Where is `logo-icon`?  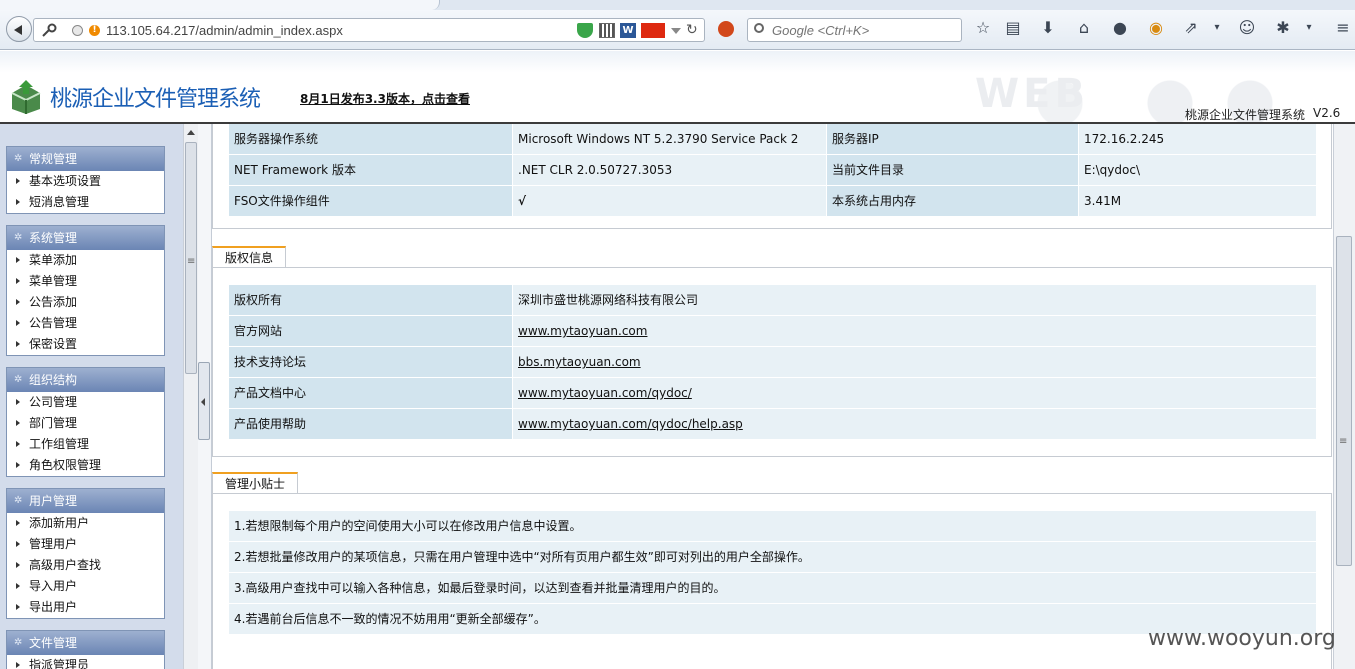 logo-icon is located at coordinates (26, 97).